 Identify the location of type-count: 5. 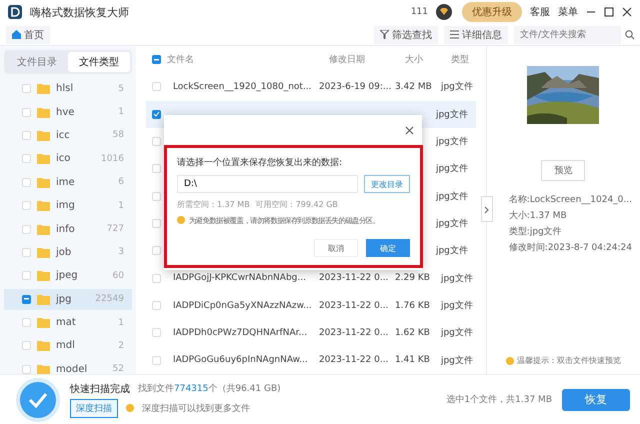
(121, 89).